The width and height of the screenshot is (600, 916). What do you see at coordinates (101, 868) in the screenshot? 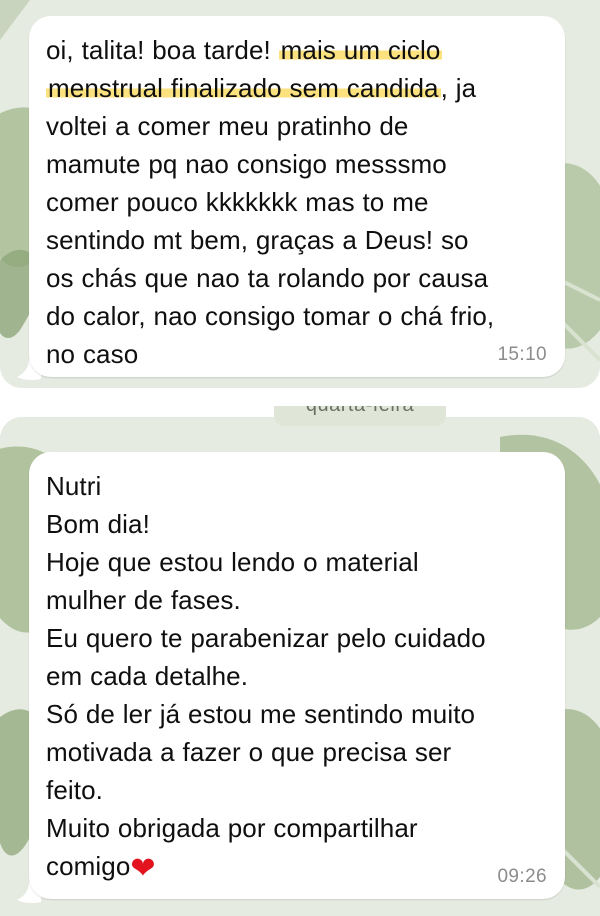
I see `message-line: comigo❤` at bounding box center [101, 868].